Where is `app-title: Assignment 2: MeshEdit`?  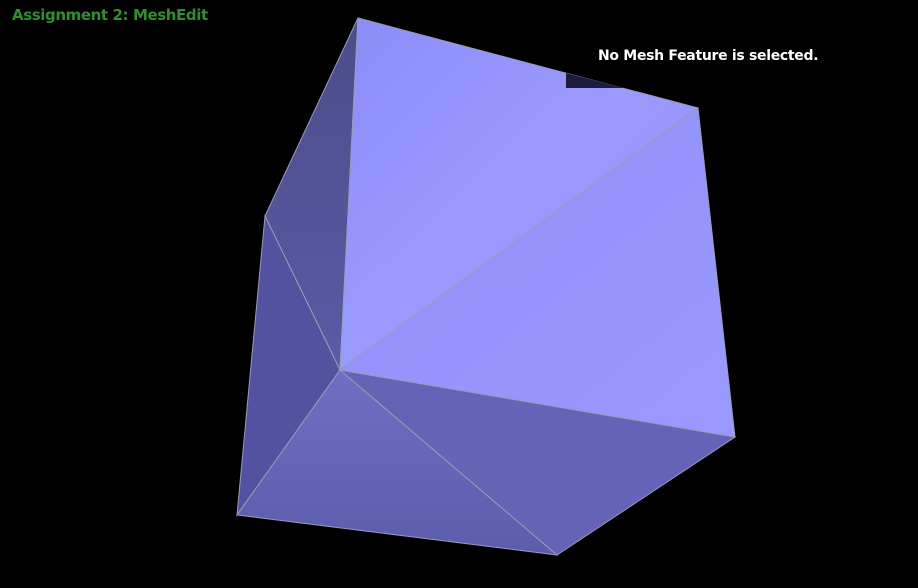 app-title: Assignment 2: MeshEdit is located at coordinates (110, 15).